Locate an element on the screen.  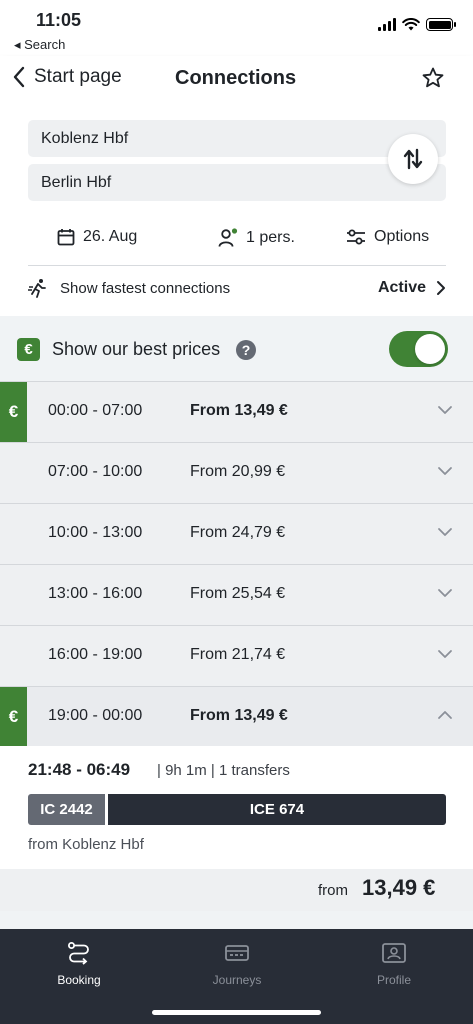
connection-times: 21:48 - 06:49 is located at coordinates (79, 769).